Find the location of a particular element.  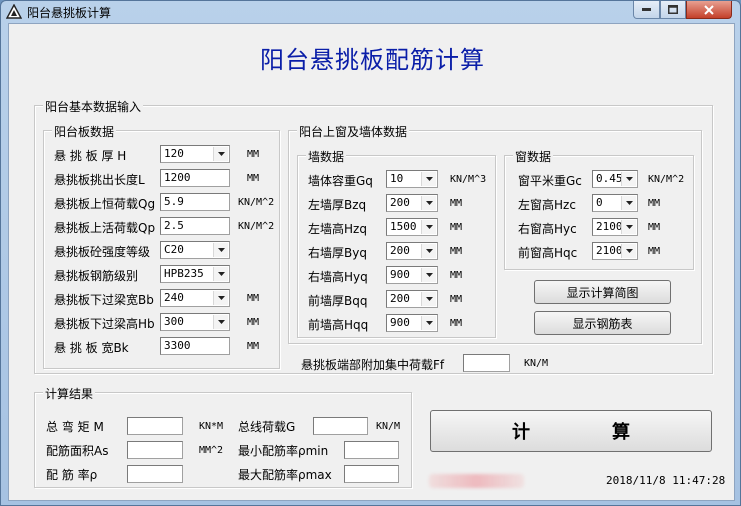

slab-select-7: 300 is located at coordinates (195, 322).